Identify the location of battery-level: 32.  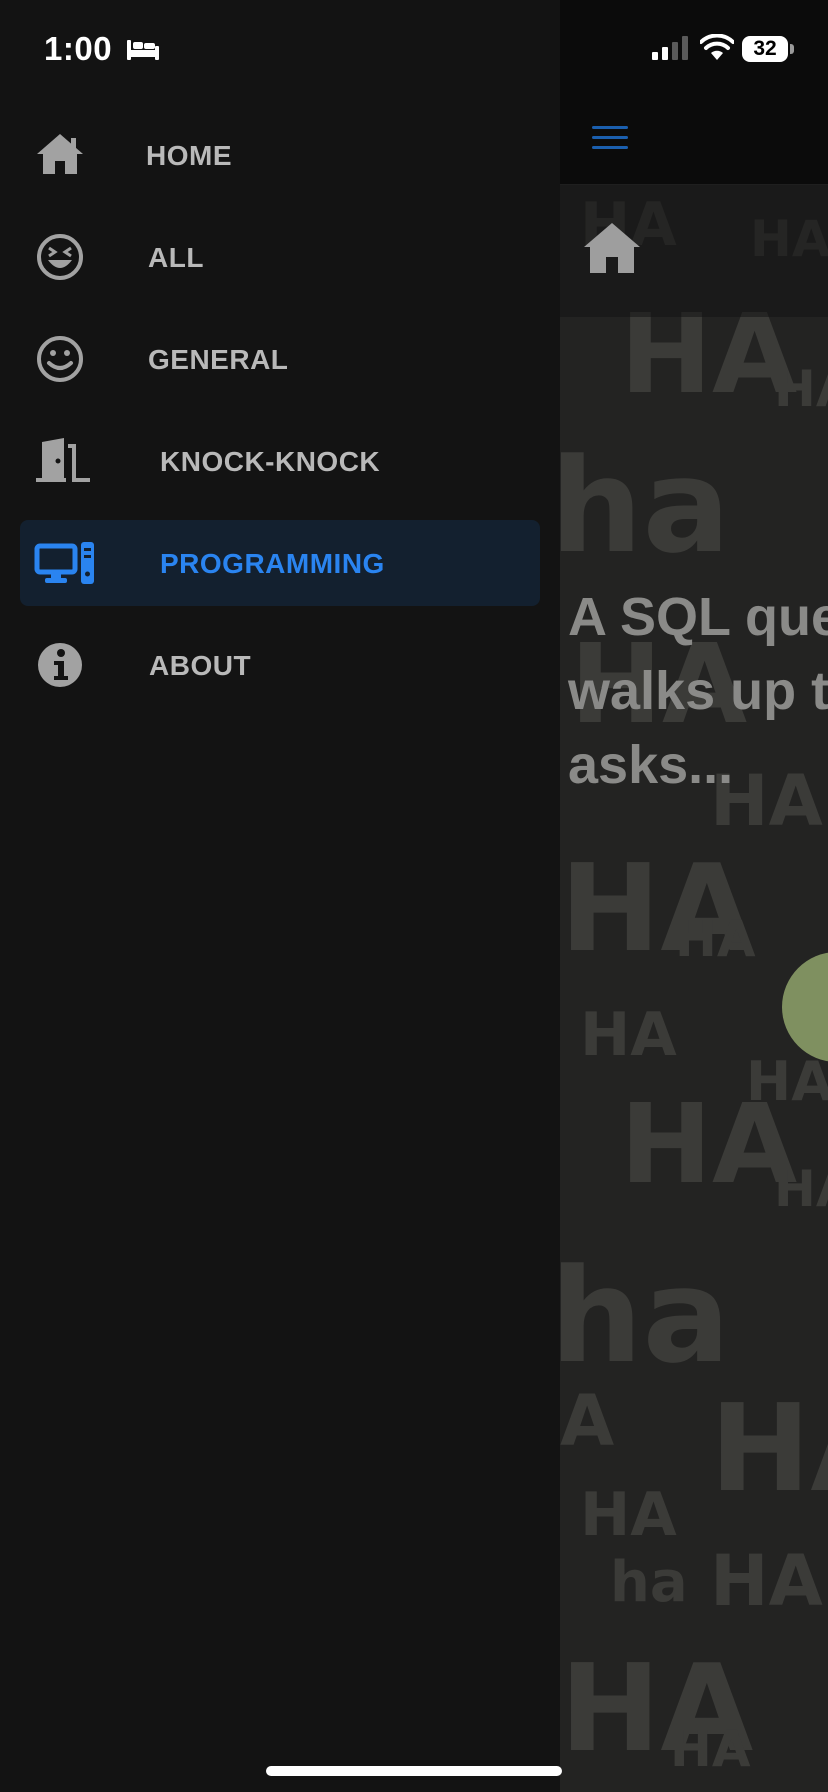
(765, 48).